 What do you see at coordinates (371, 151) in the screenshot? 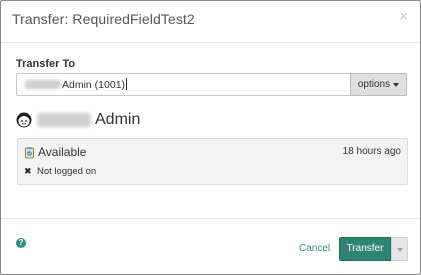
I see `status-time: 18 hours ago` at bounding box center [371, 151].